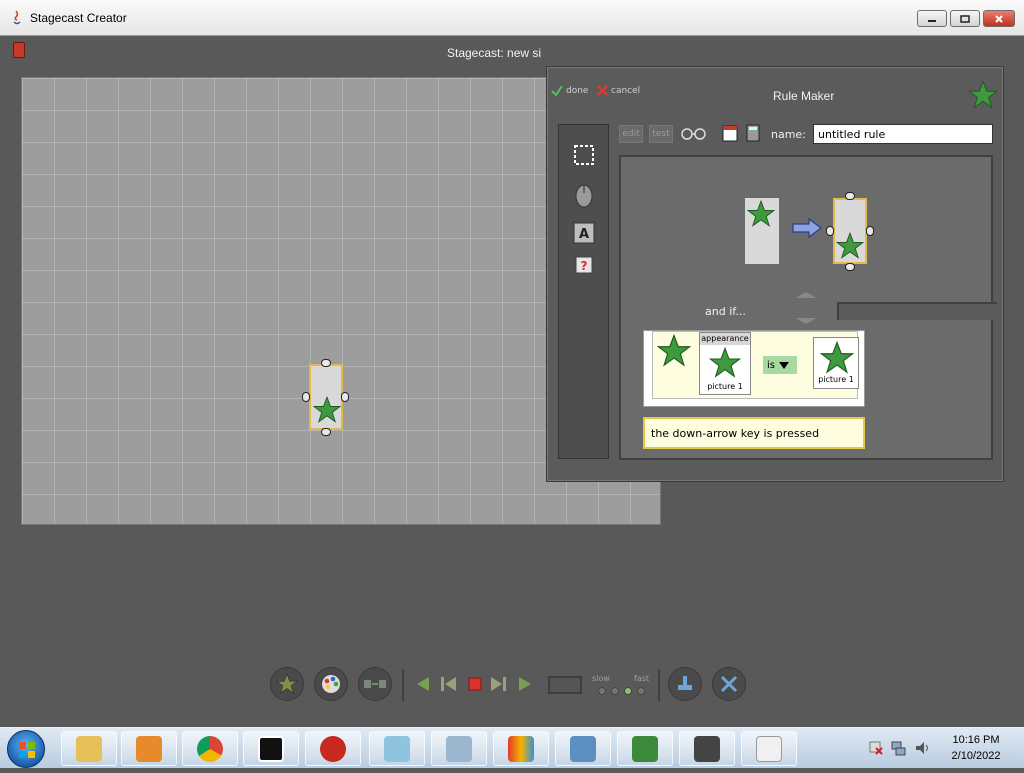 This screenshot has height=773, width=1024. I want to click on network-tray-icon, so click(898, 748).